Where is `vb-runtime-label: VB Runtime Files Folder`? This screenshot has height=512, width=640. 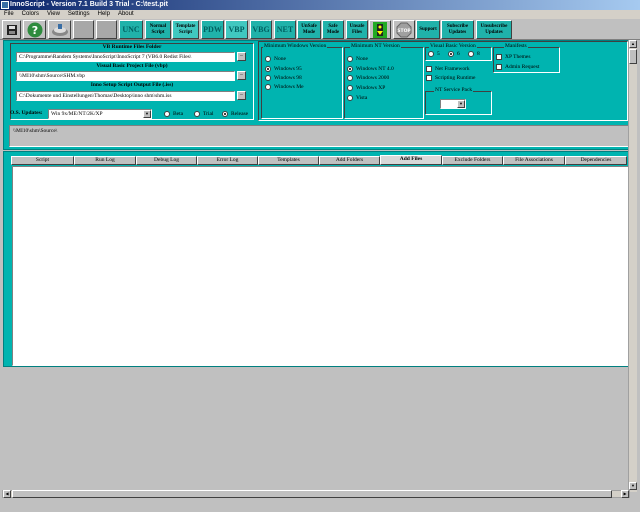 vb-runtime-label: VB Runtime Files Folder is located at coordinates (132, 47).